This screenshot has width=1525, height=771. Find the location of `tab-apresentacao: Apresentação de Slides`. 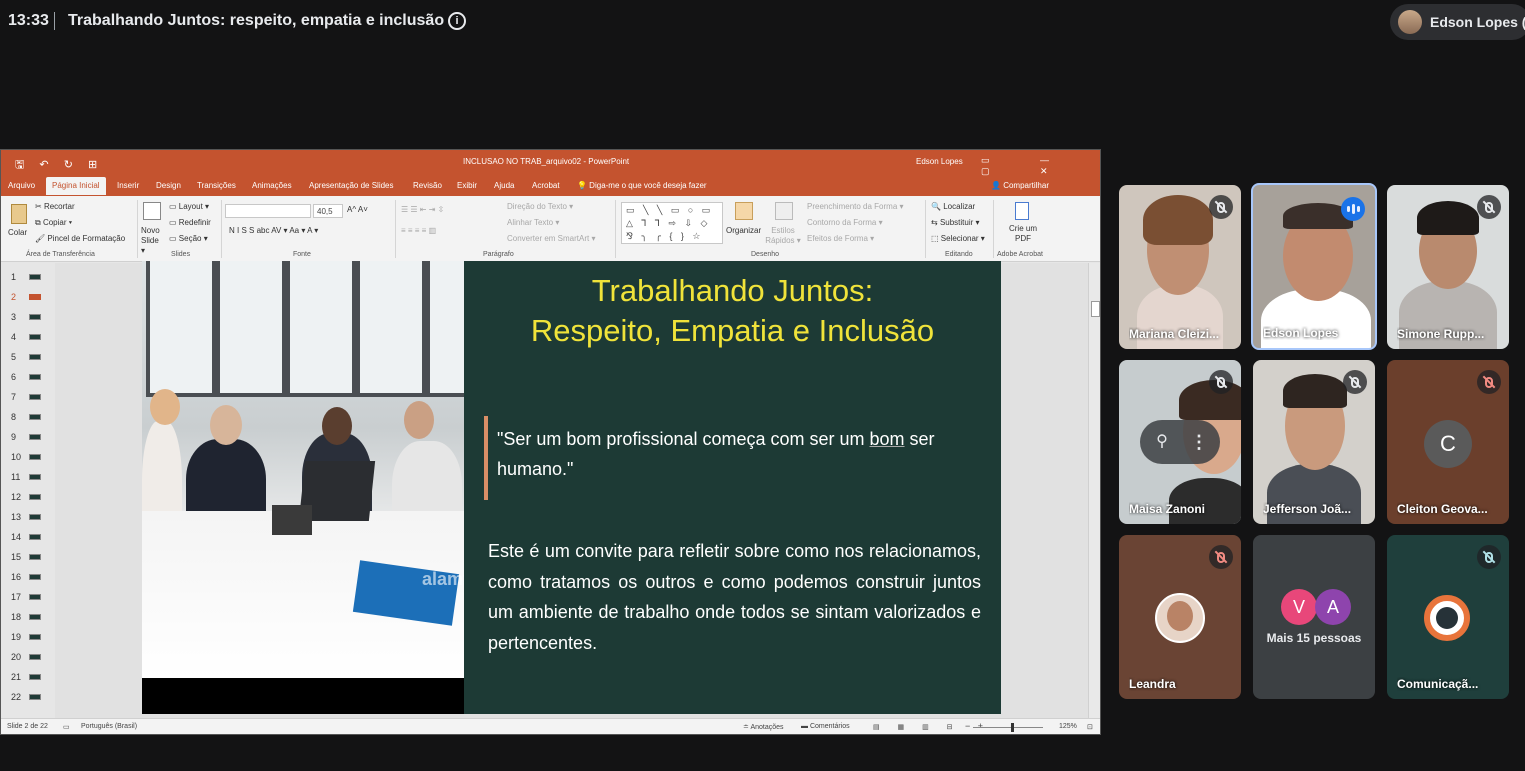

tab-apresentacao: Apresentação de Slides is located at coordinates (351, 185).